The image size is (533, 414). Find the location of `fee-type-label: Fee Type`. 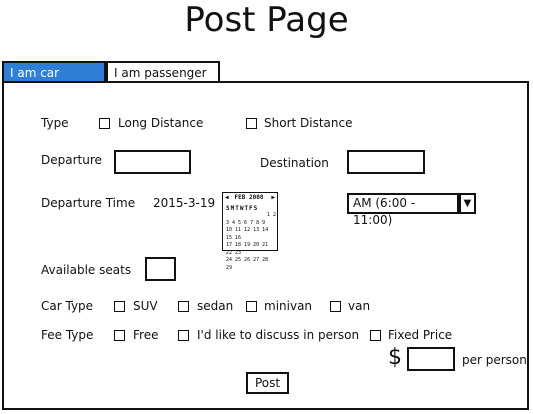

fee-type-label: Fee Type is located at coordinates (67, 335).